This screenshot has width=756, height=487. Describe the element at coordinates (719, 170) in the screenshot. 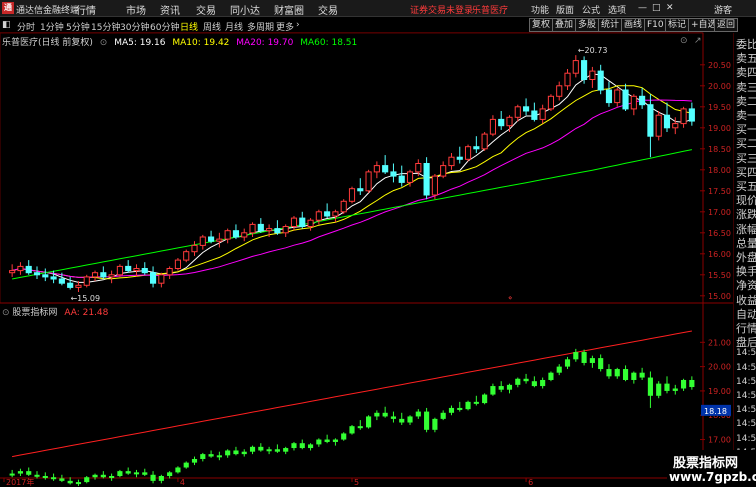

I see `main-tick-label: 18.00` at that location.